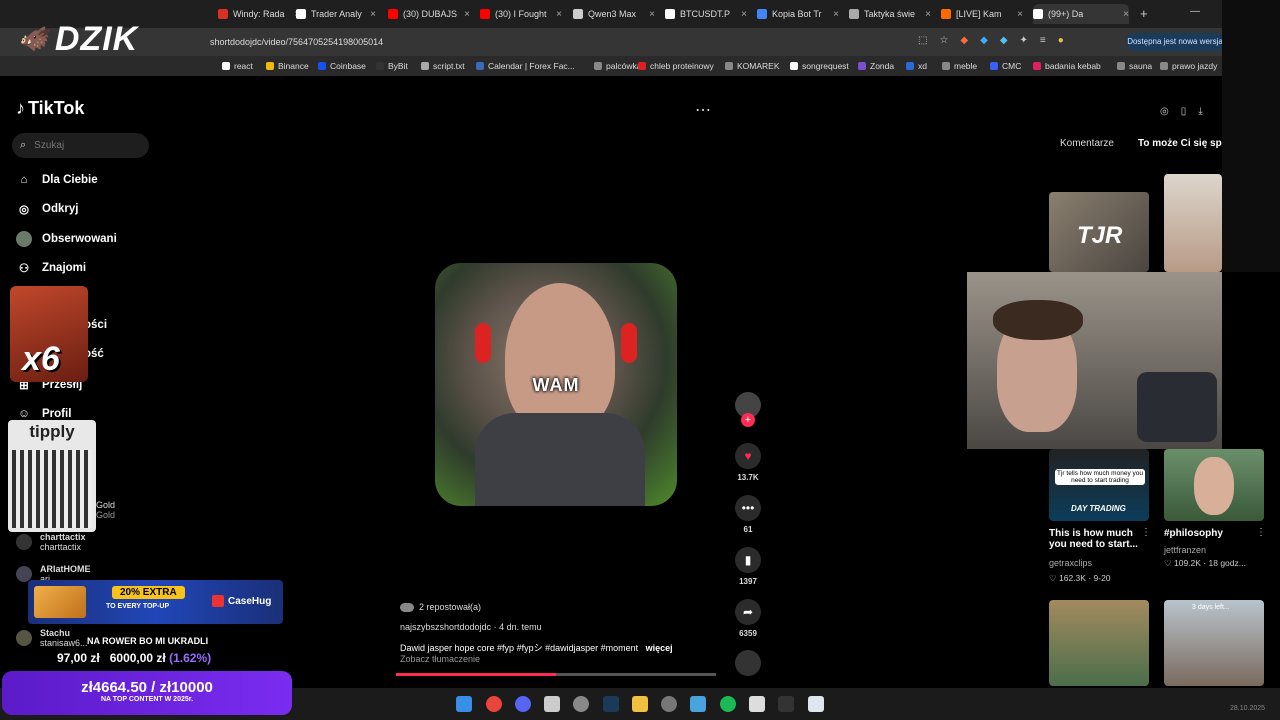 This screenshot has width=1280, height=720. What do you see at coordinates (440, 659) in the screenshot?
I see `translate-link: Zobacz tłumaczenie` at bounding box center [440, 659].